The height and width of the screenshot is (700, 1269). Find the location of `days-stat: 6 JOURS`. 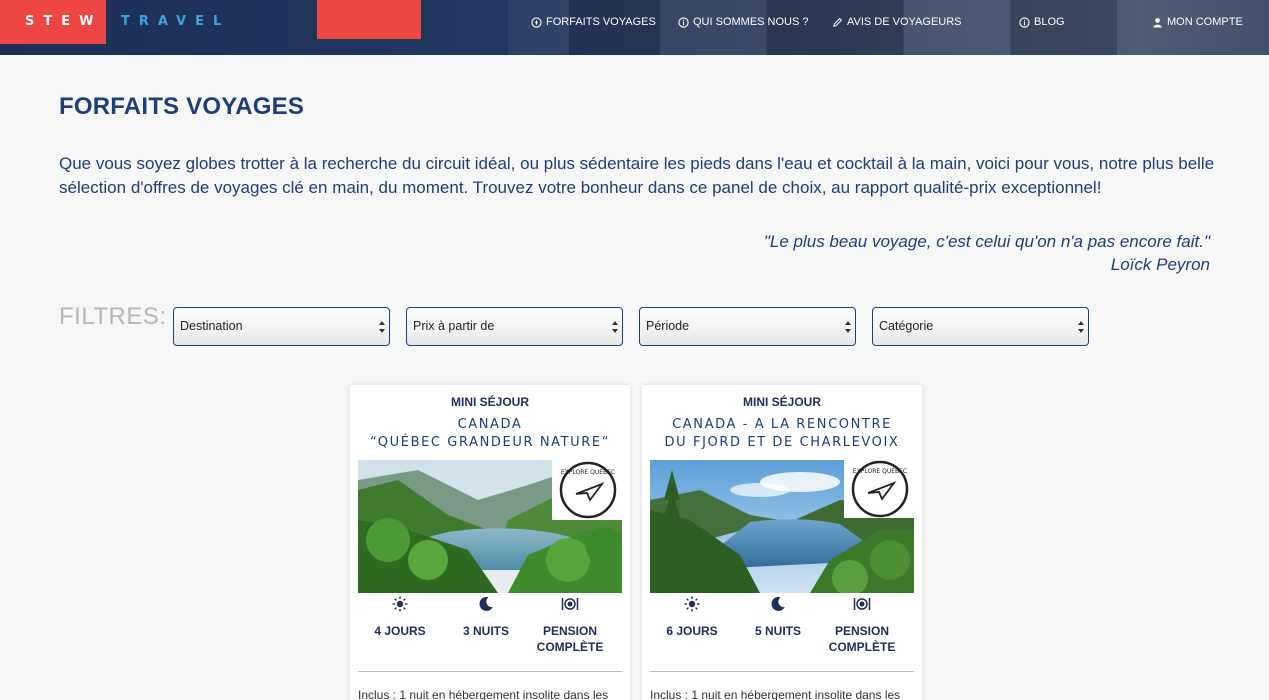

days-stat: 6 JOURS is located at coordinates (692, 617).